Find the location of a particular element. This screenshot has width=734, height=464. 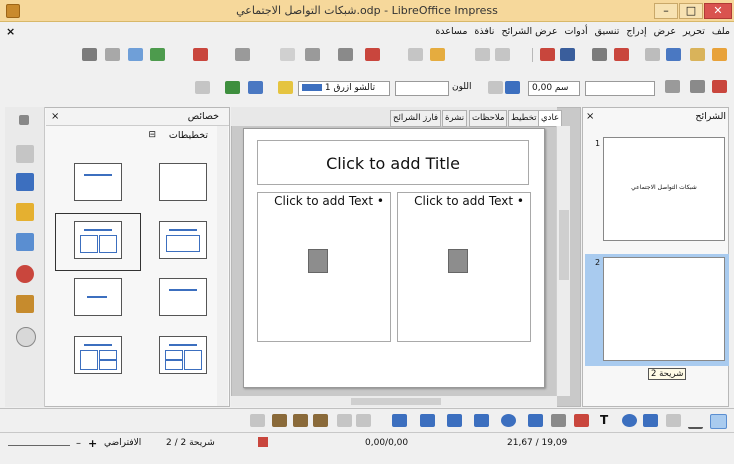

close-document-button: × is located at coordinates (10, 31).